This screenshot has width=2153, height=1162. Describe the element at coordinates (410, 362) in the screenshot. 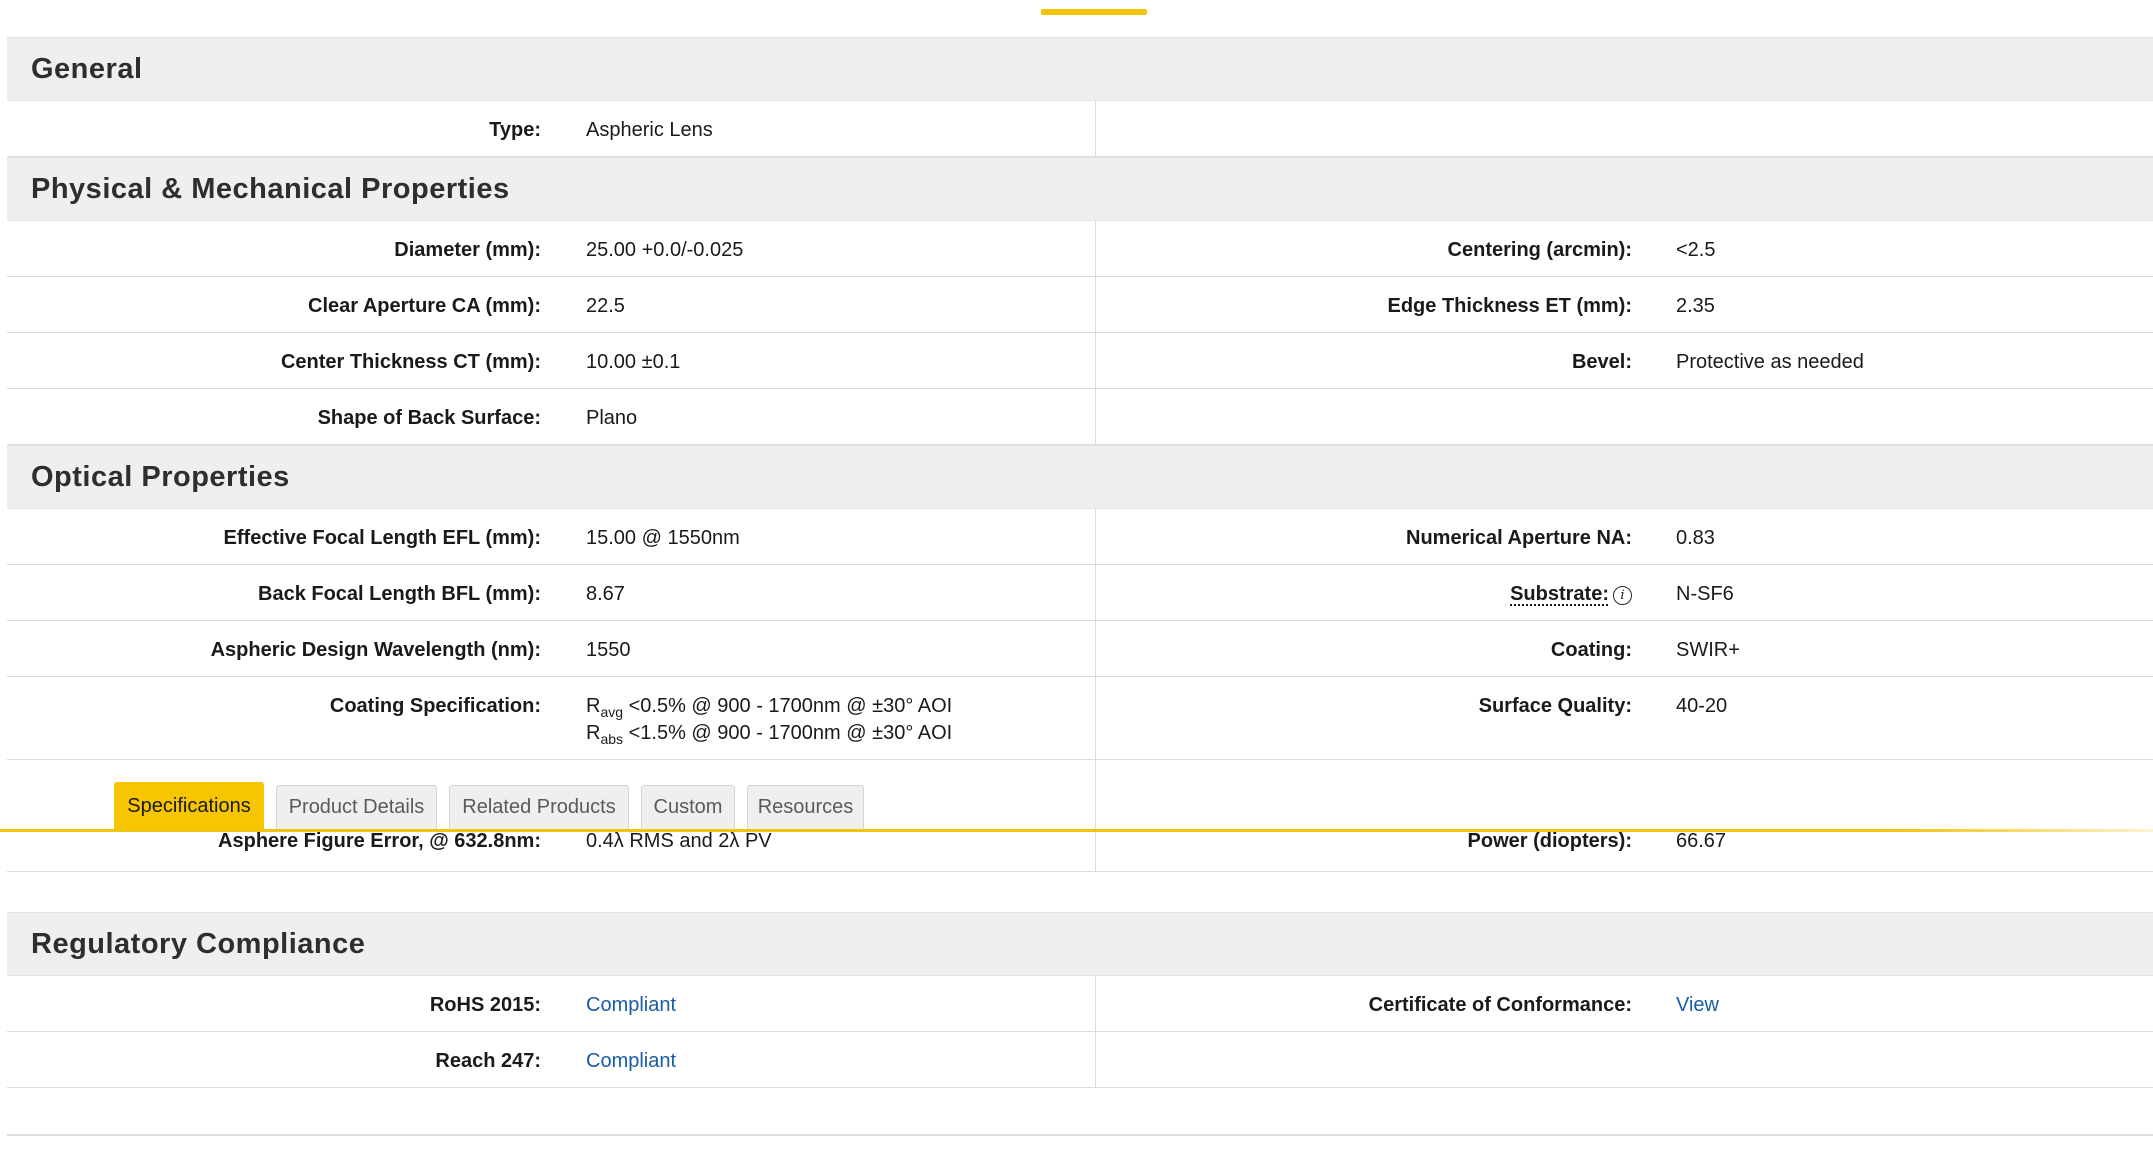

I see `spec-label: Center Thickness CT (mm):` at that location.